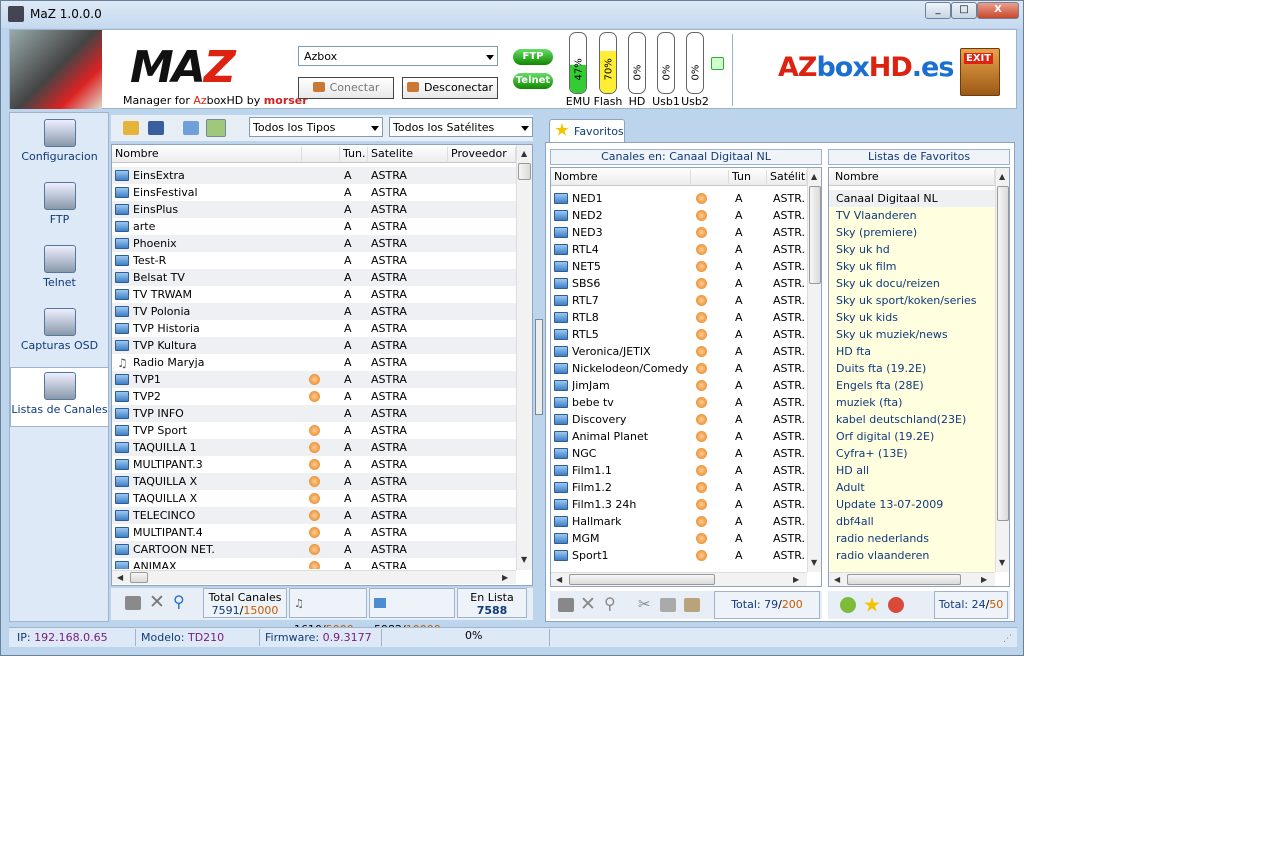 The width and height of the screenshot is (1280, 864). Describe the element at coordinates (717, 63) in the screenshot. I see `refresh-icon` at that location.